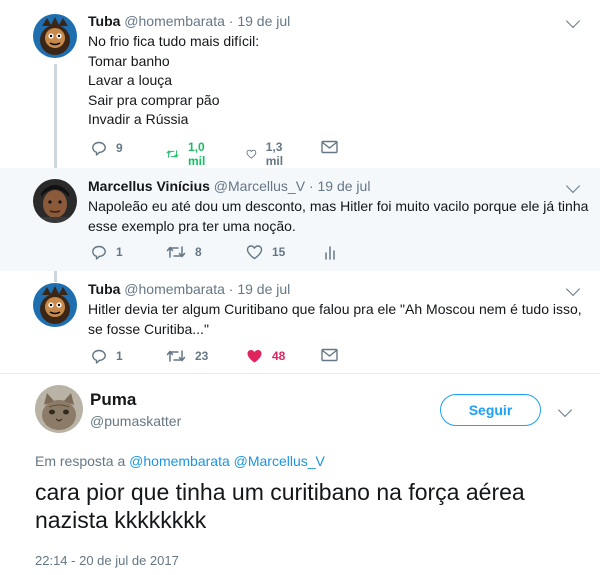 Image resolution: width=600 pixels, height=575 pixels. Describe the element at coordinates (149, 186) in the screenshot. I see `author-name: Marcellus Vinícius` at that location.